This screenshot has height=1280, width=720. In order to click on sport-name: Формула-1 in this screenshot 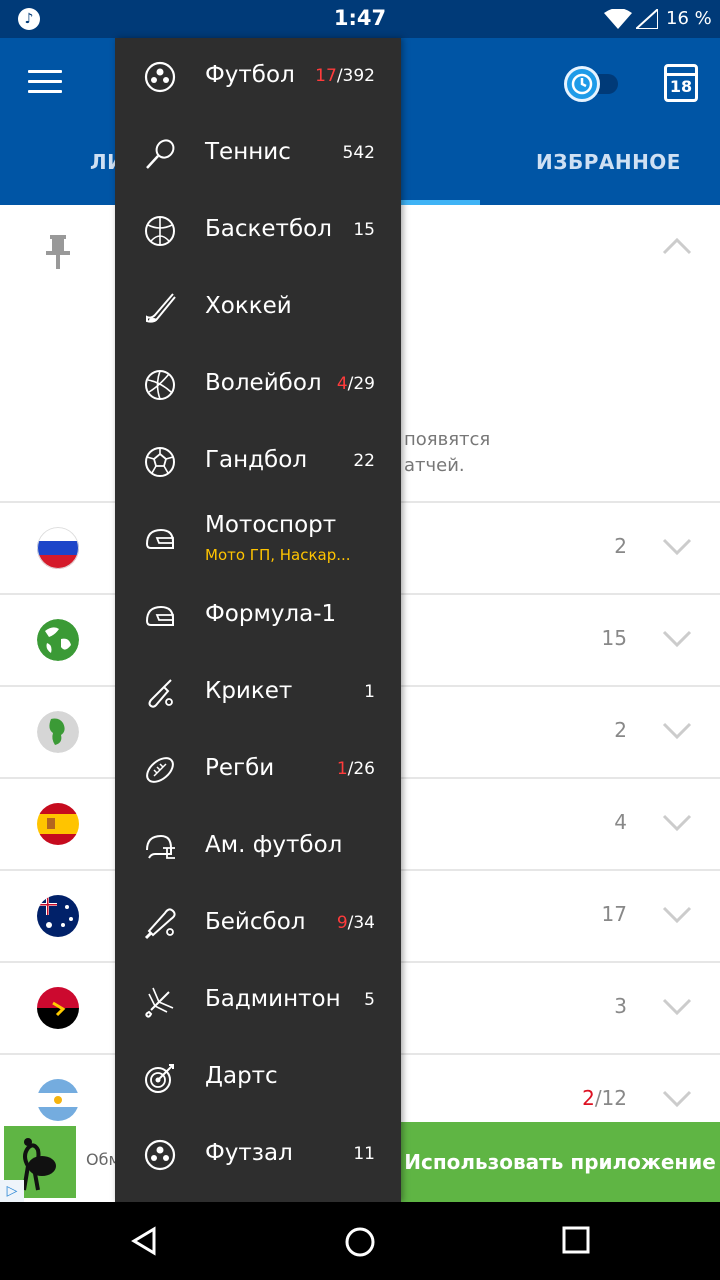, I will do `click(271, 614)`.